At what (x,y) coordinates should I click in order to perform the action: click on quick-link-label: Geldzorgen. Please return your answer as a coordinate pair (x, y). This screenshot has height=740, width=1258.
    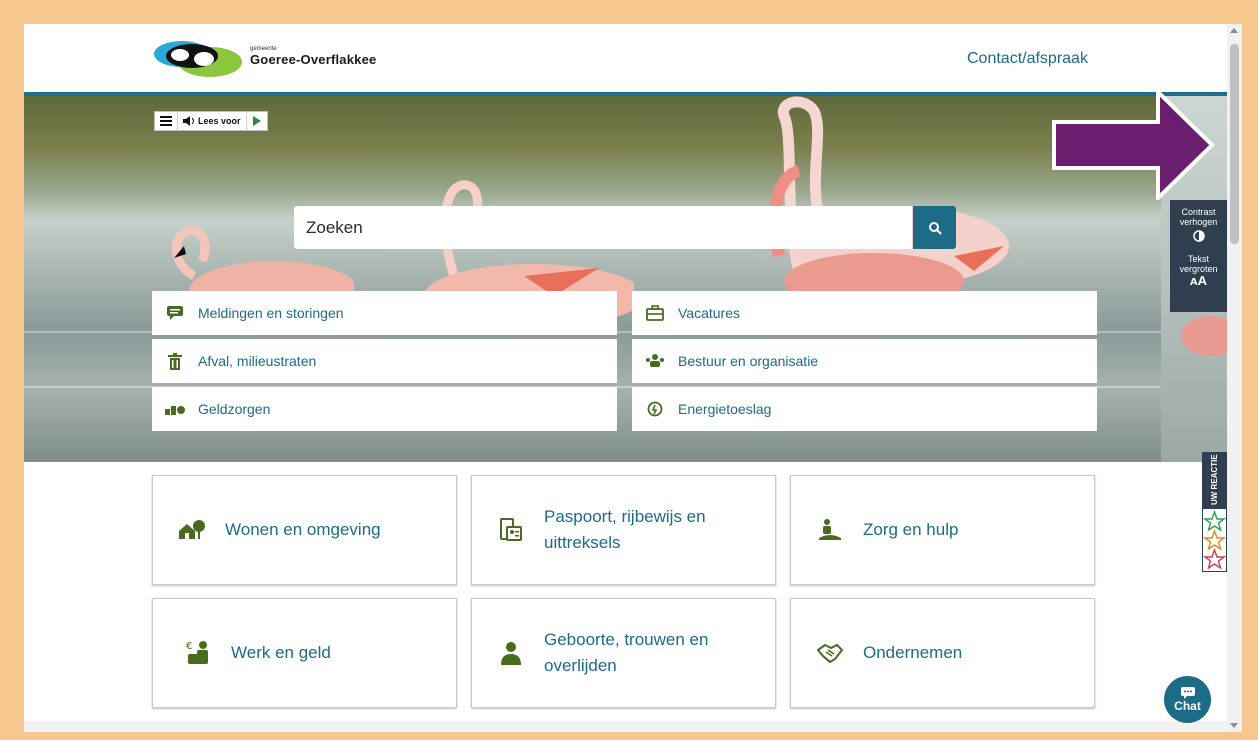
    Looking at the image, I should click on (234, 409).